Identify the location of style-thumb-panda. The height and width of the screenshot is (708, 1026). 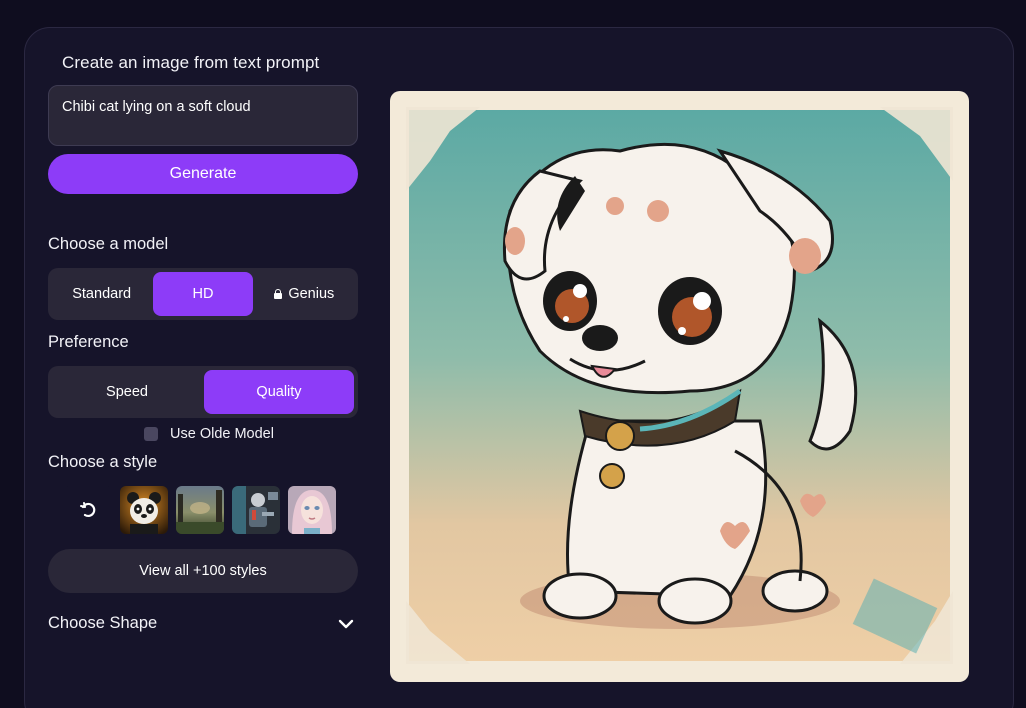
(144, 510).